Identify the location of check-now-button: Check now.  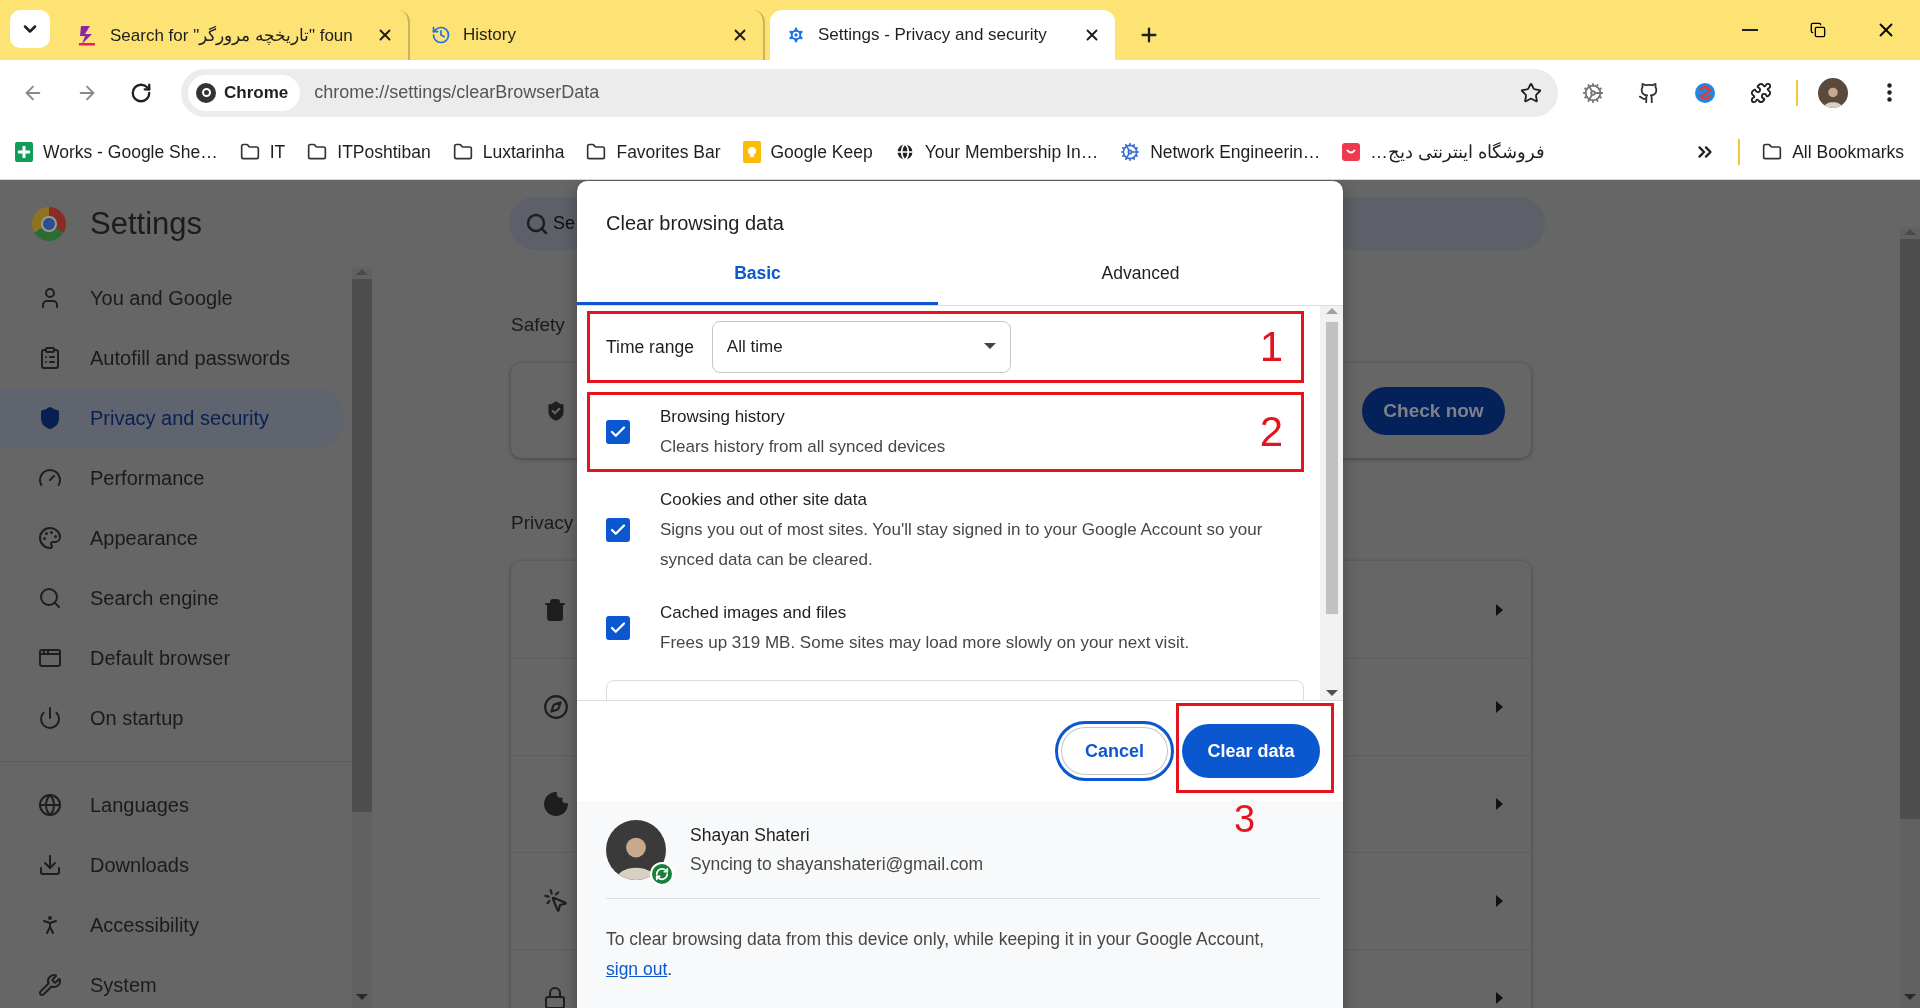
(1433, 410).